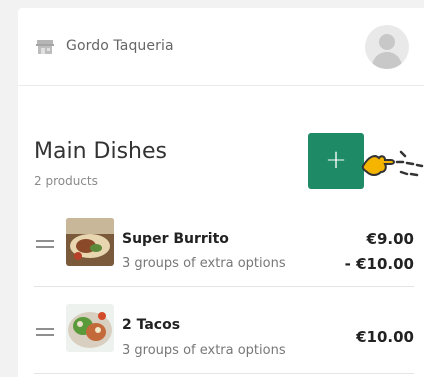 Image resolution: width=424 pixels, height=377 pixels. What do you see at coordinates (151, 325) in the screenshot?
I see `product-name: 2 Tacos` at bounding box center [151, 325].